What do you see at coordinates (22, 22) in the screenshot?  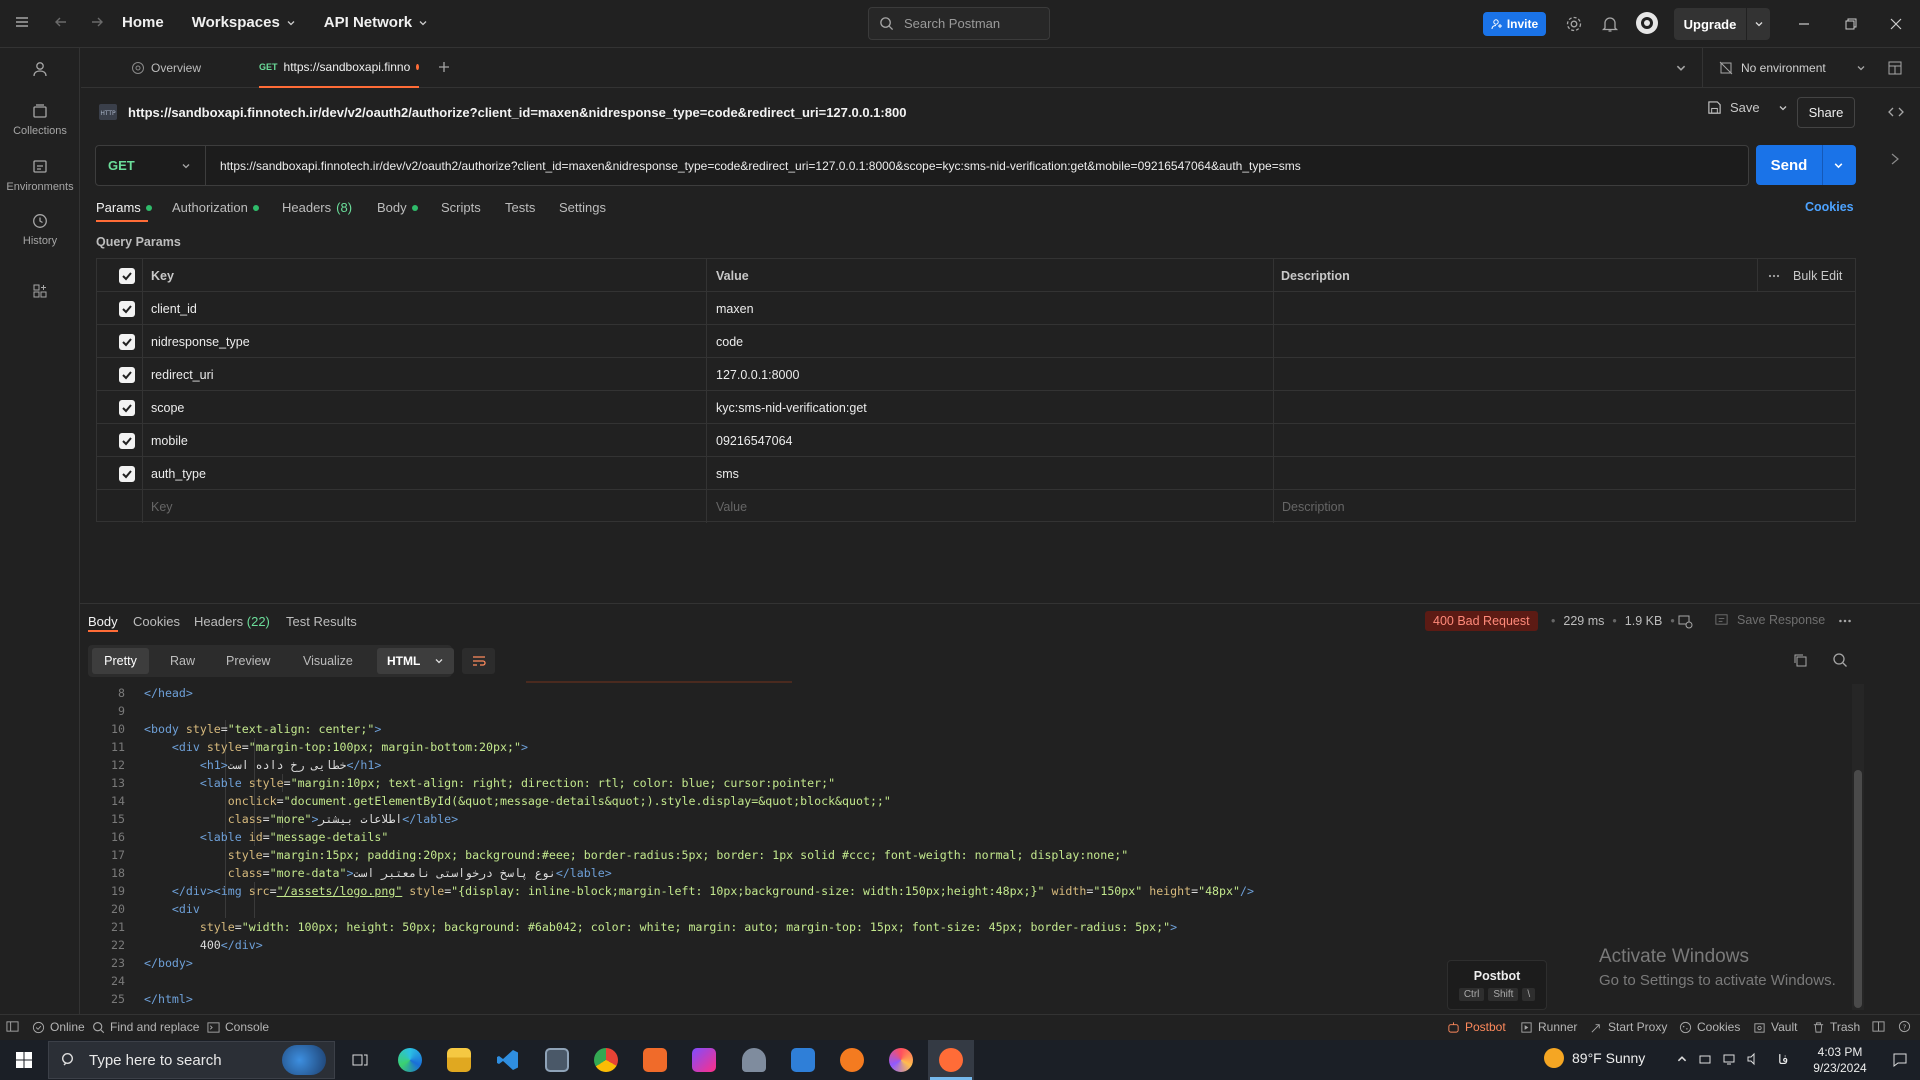 I see `menu-icon` at bounding box center [22, 22].